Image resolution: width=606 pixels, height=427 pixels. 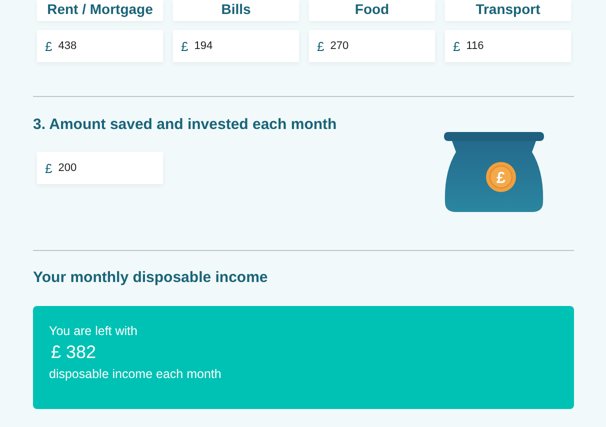 What do you see at coordinates (100, 168) in the screenshot?
I see `amount-field: £ 200` at bounding box center [100, 168].